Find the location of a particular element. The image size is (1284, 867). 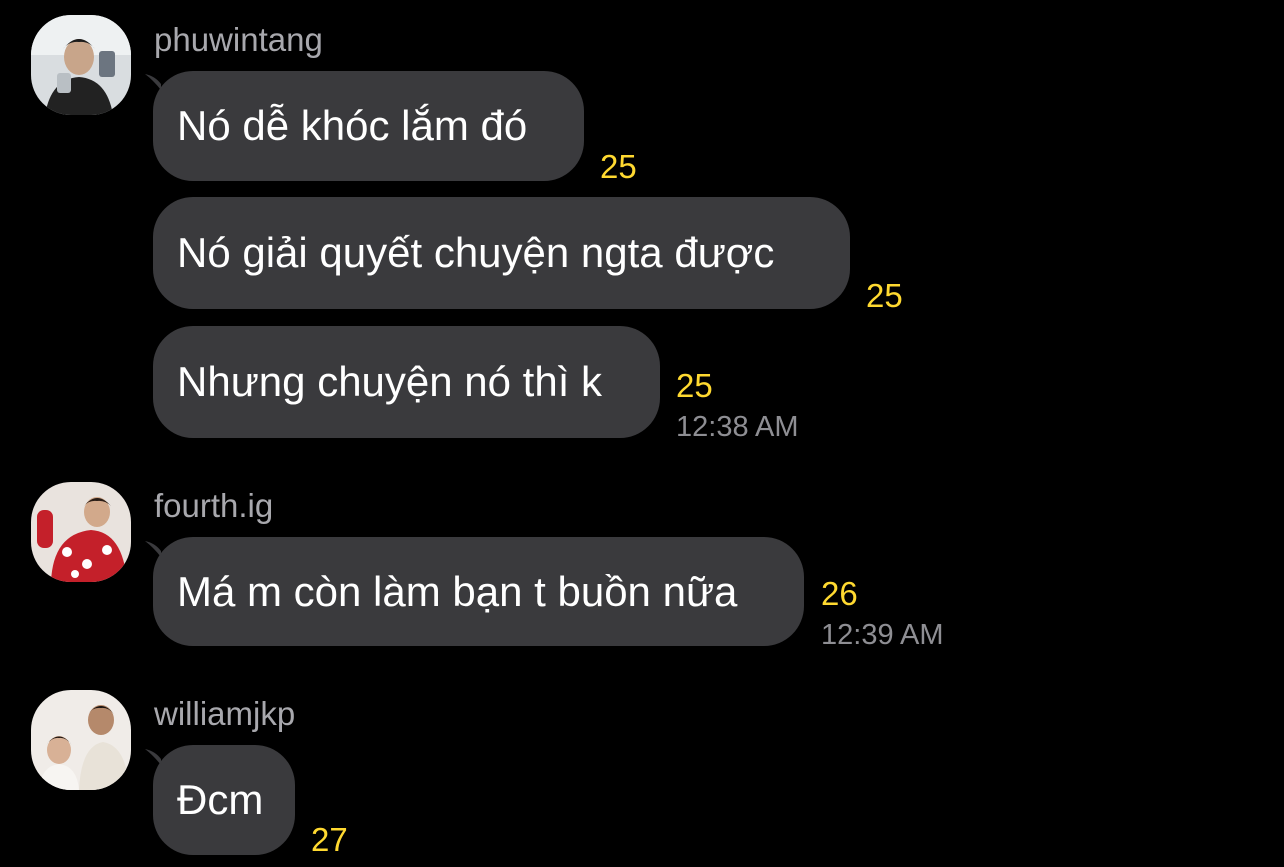

timestamp: 12:39 AM is located at coordinates (882, 635).